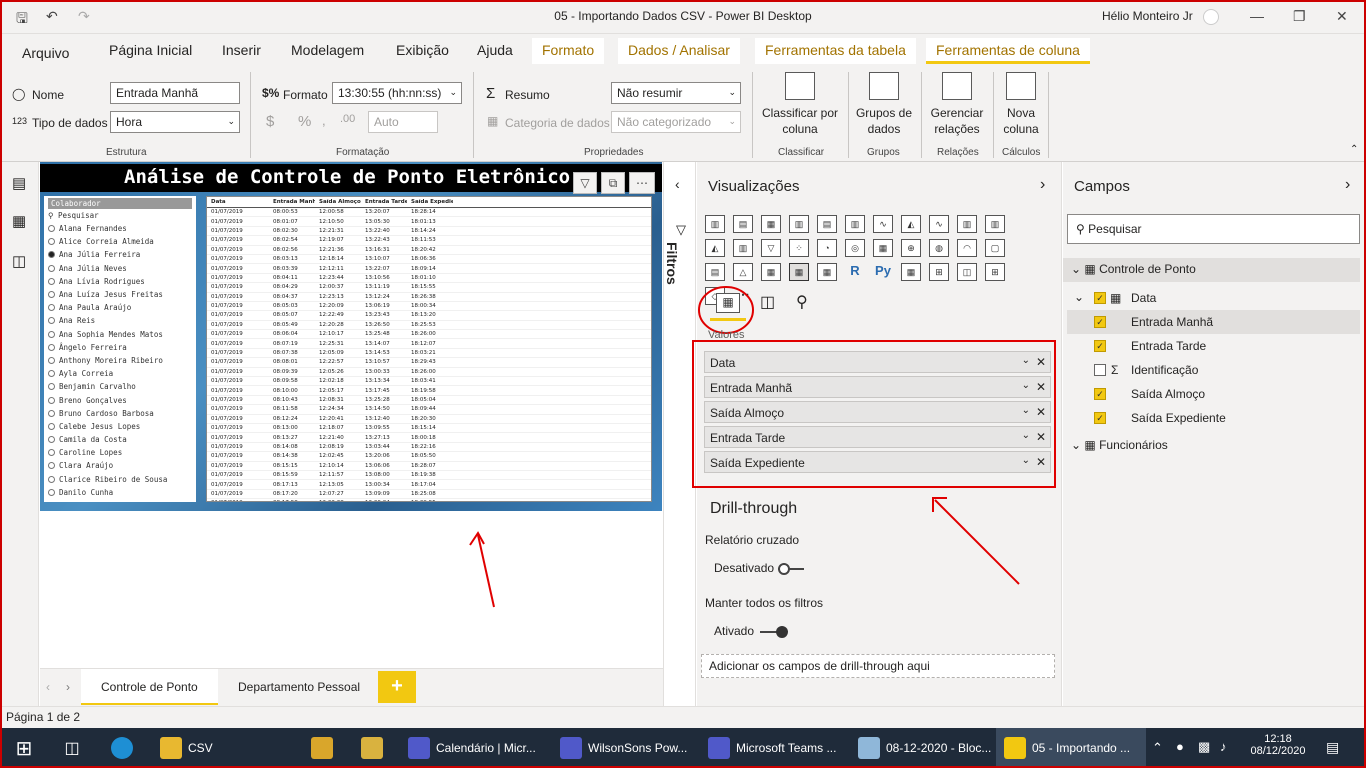 The width and height of the screenshot is (1366, 780). I want to click on user-name: Hélio Monteiro Jr, so click(1147, 16).